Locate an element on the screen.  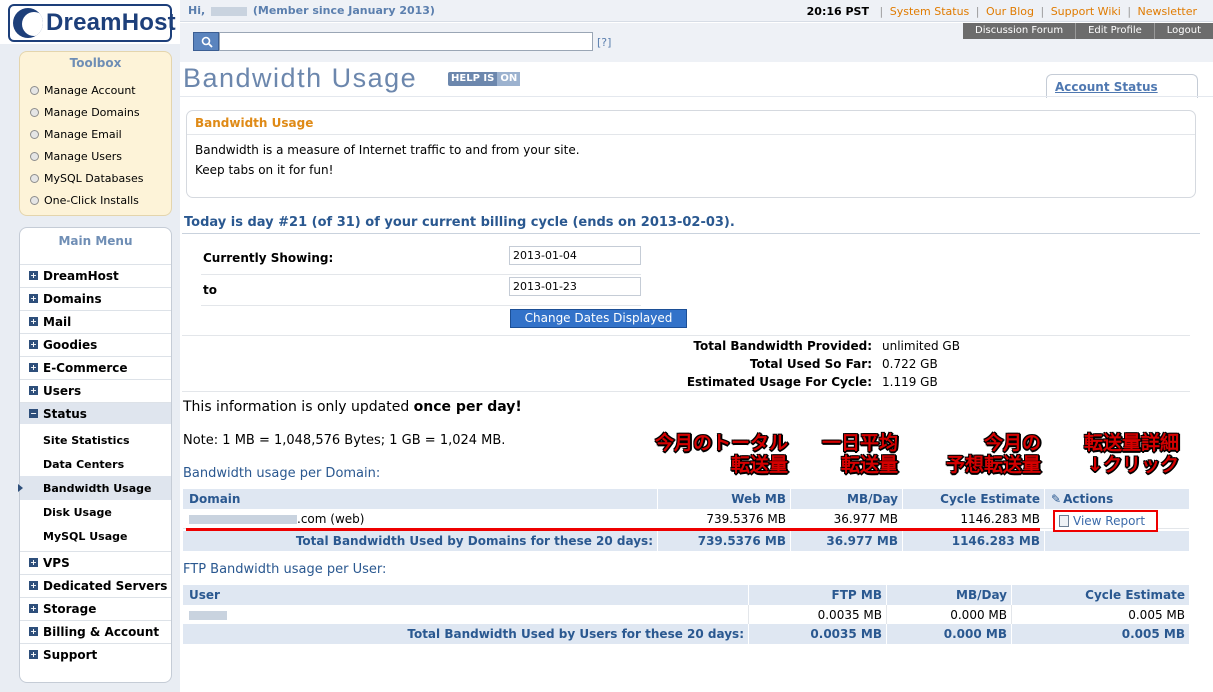
toolbox-item-manage-account: Manage Account is located at coordinates (83, 90).